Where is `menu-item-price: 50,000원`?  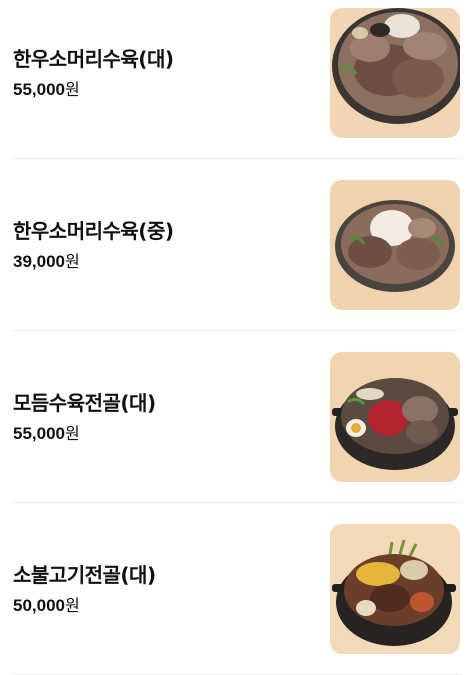
menu-item-price: 50,000원 is located at coordinates (84, 606).